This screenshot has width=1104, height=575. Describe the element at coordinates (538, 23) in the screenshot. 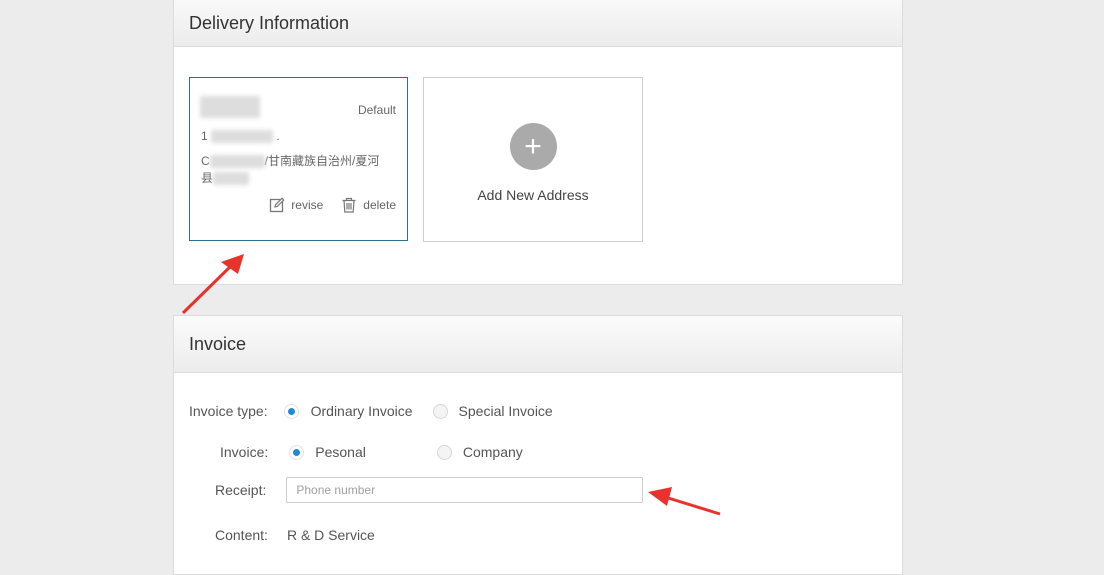

I see `delivery-heading: Delivery Information` at that location.